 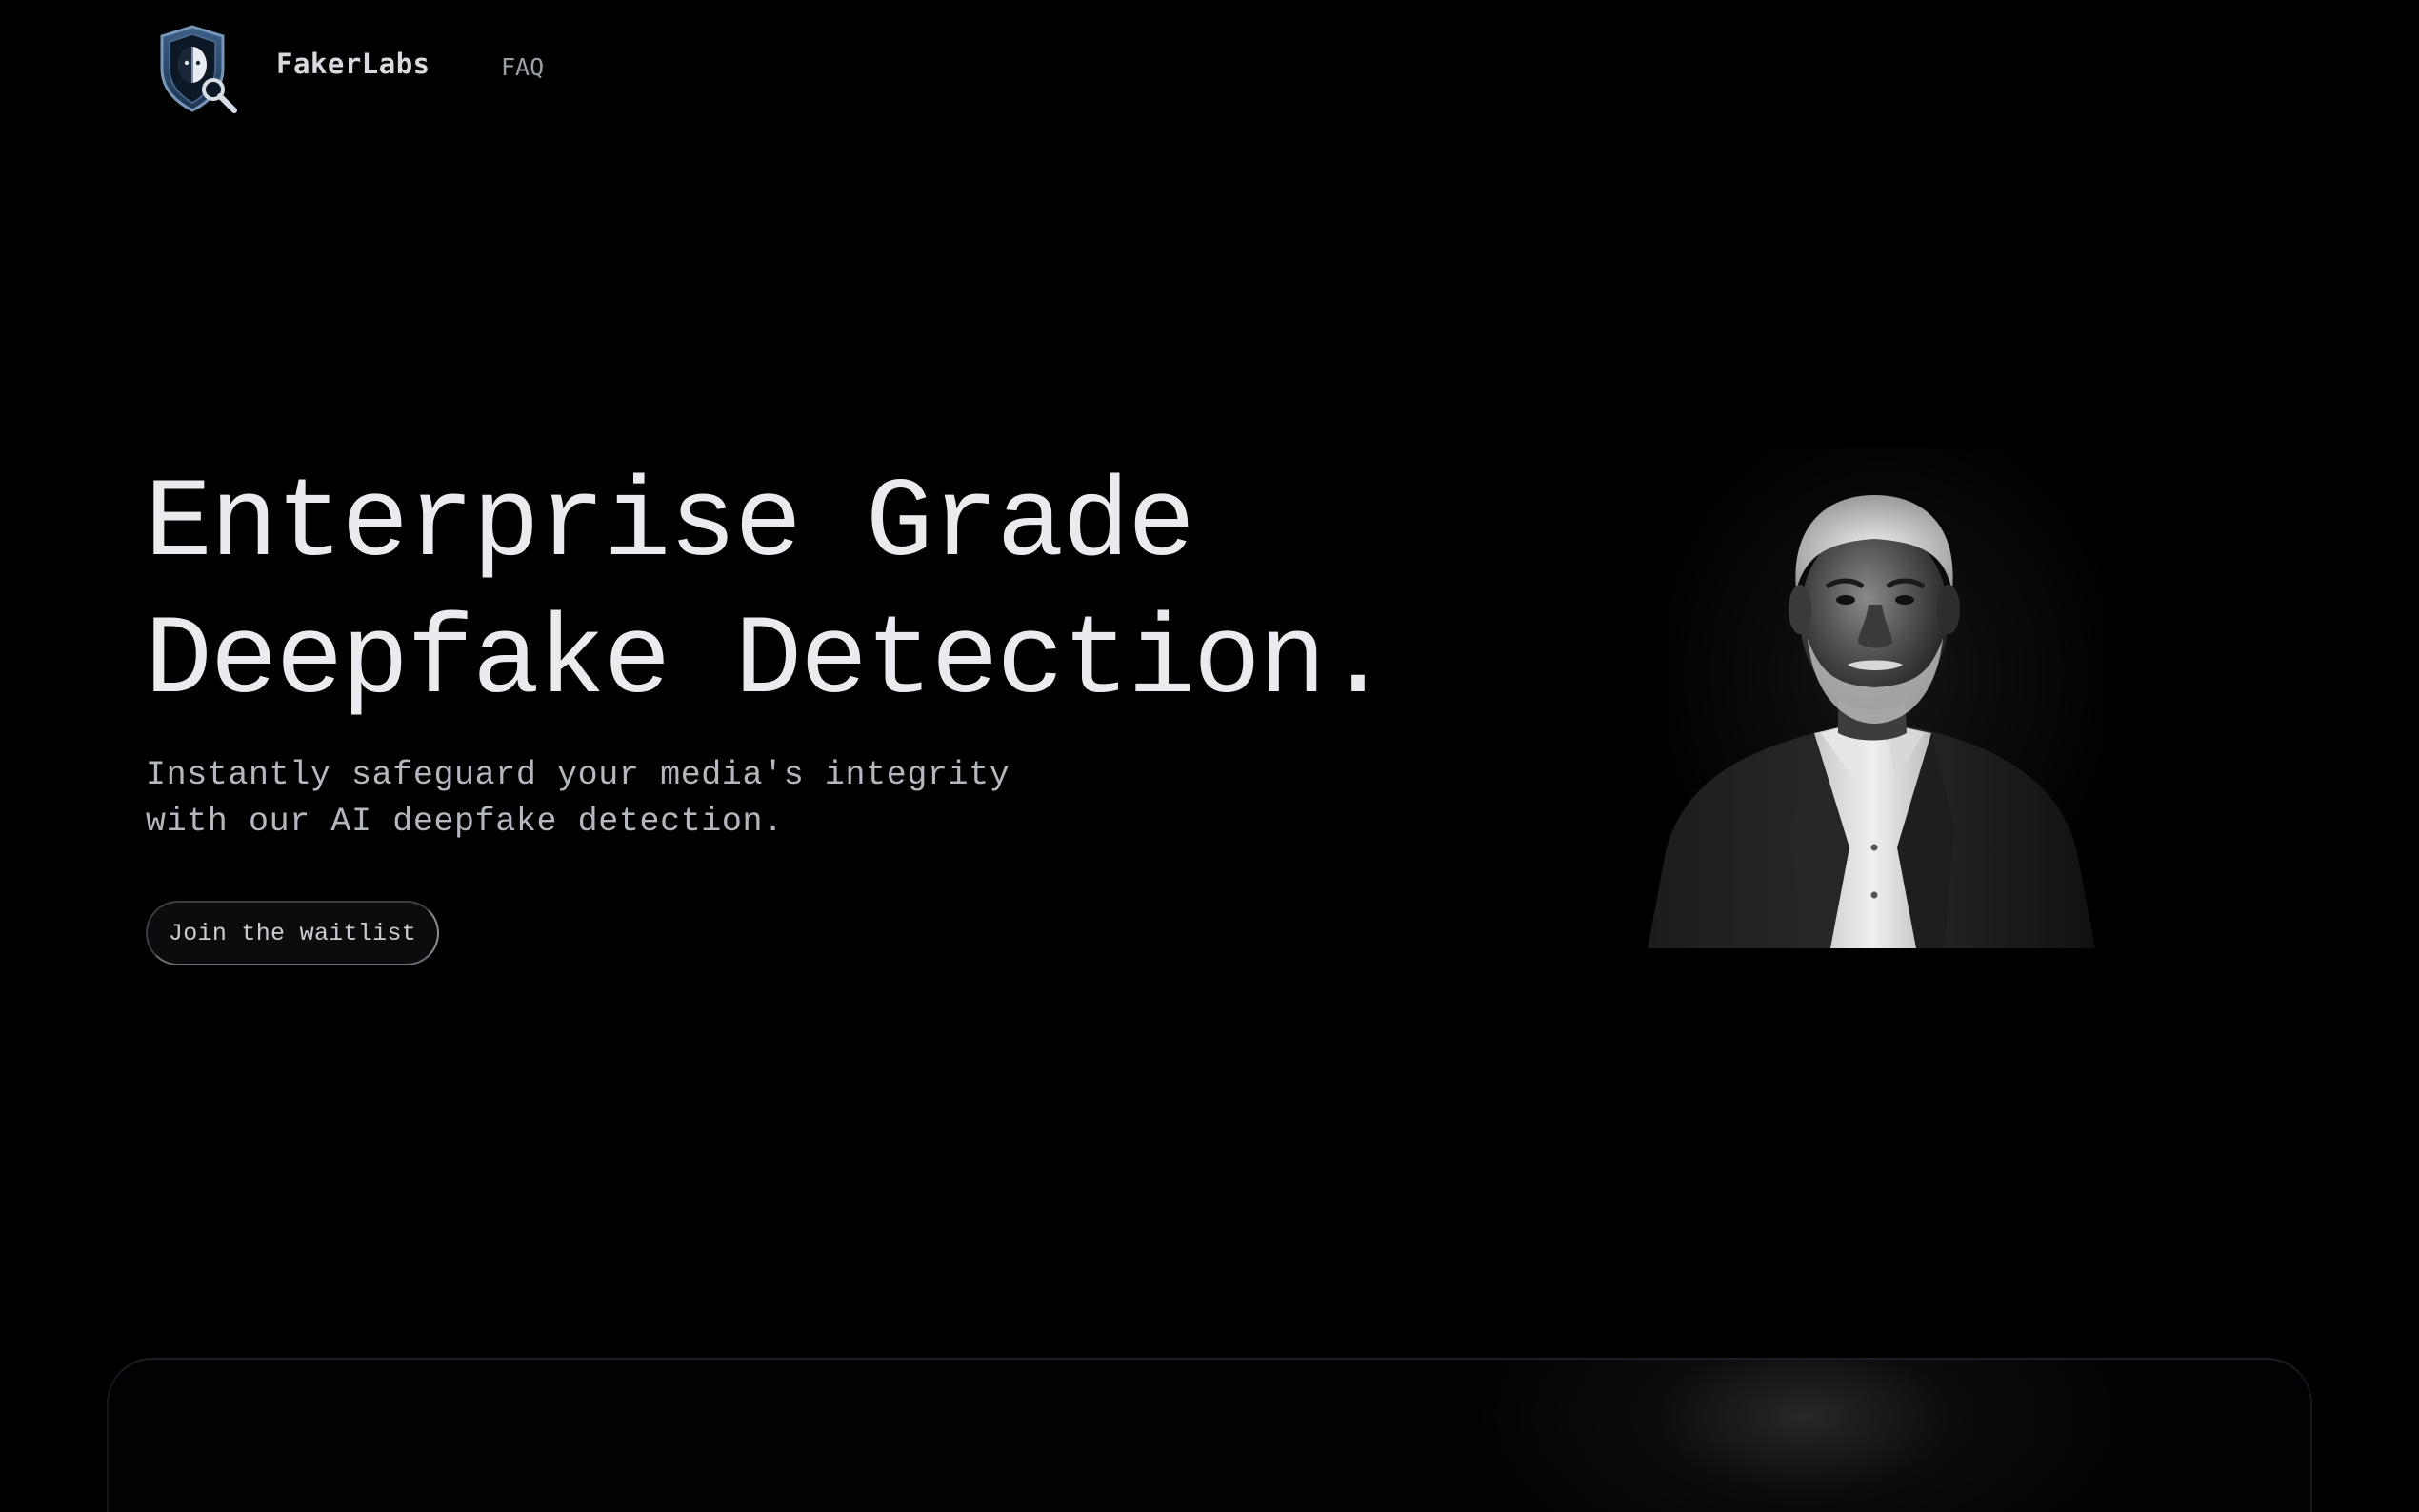 I want to click on feature-card-preview, so click(x=1209, y=1435).